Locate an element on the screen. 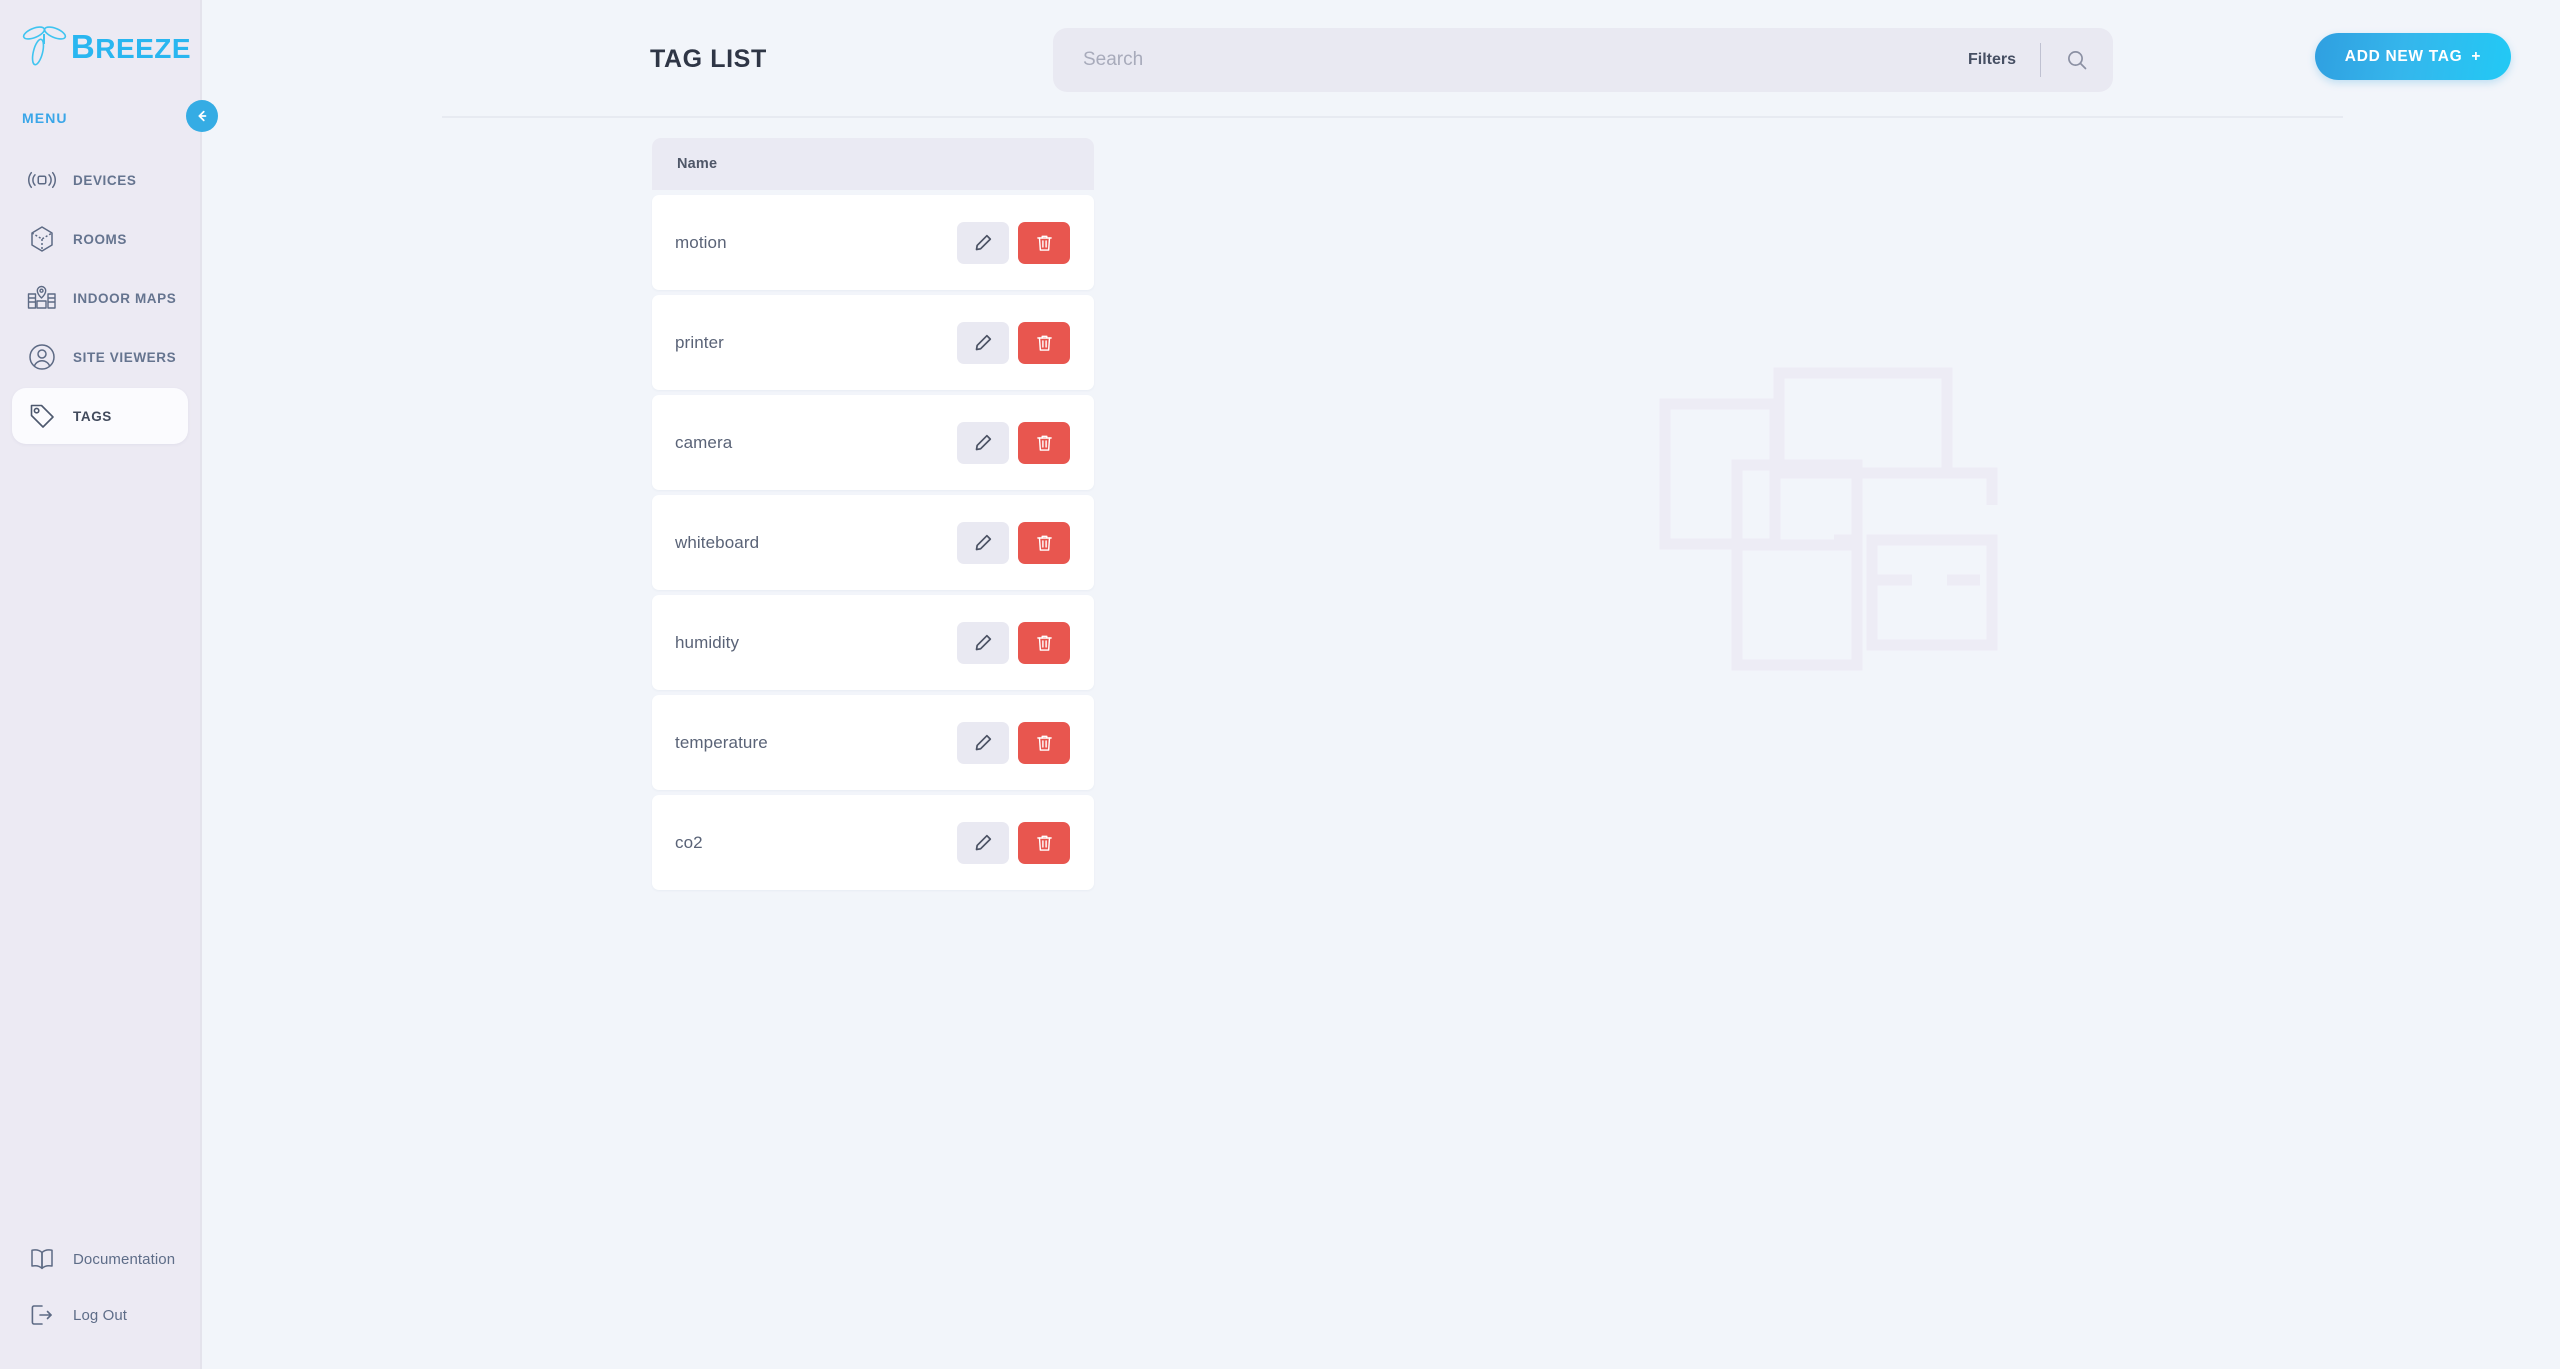 The width and height of the screenshot is (2560, 1369). search-bar: Filters is located at coordinates (1583, 60).